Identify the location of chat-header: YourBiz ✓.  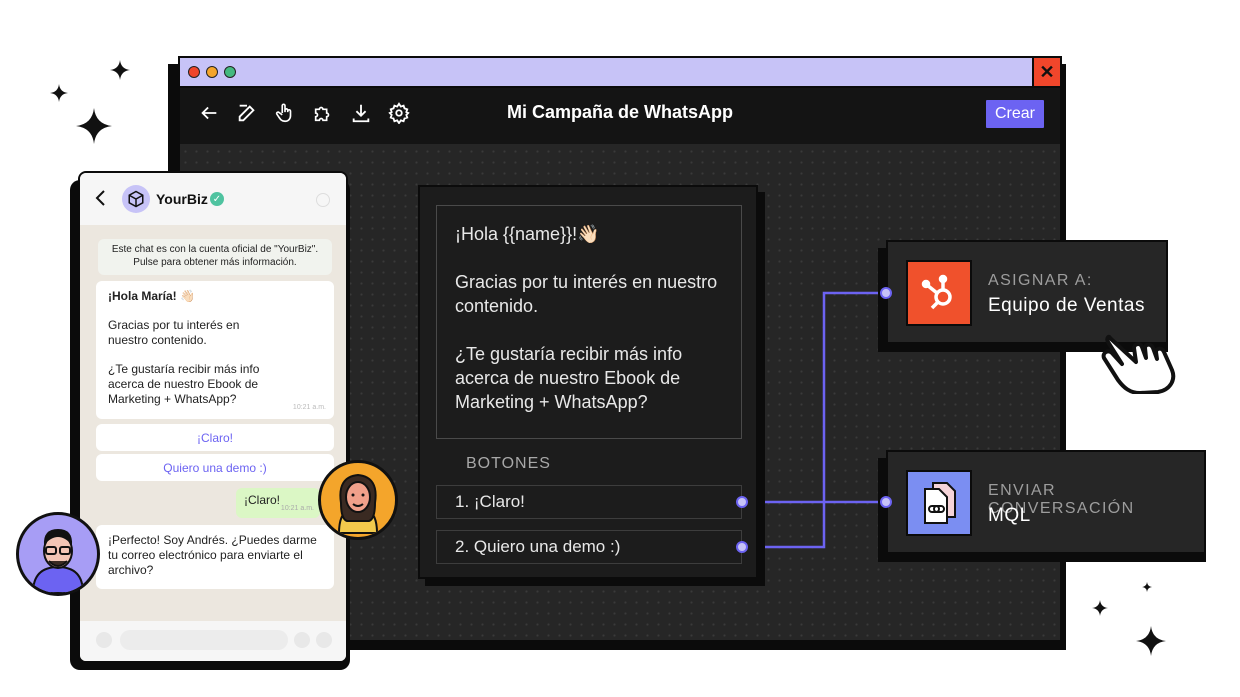
(213, 199).